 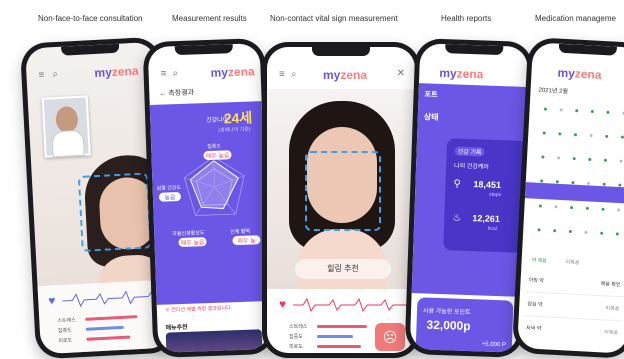 What do you see at coordinates (431, 95) in the screenshot?
I see `report-tab: 포트` at bounding box center [431, 95].